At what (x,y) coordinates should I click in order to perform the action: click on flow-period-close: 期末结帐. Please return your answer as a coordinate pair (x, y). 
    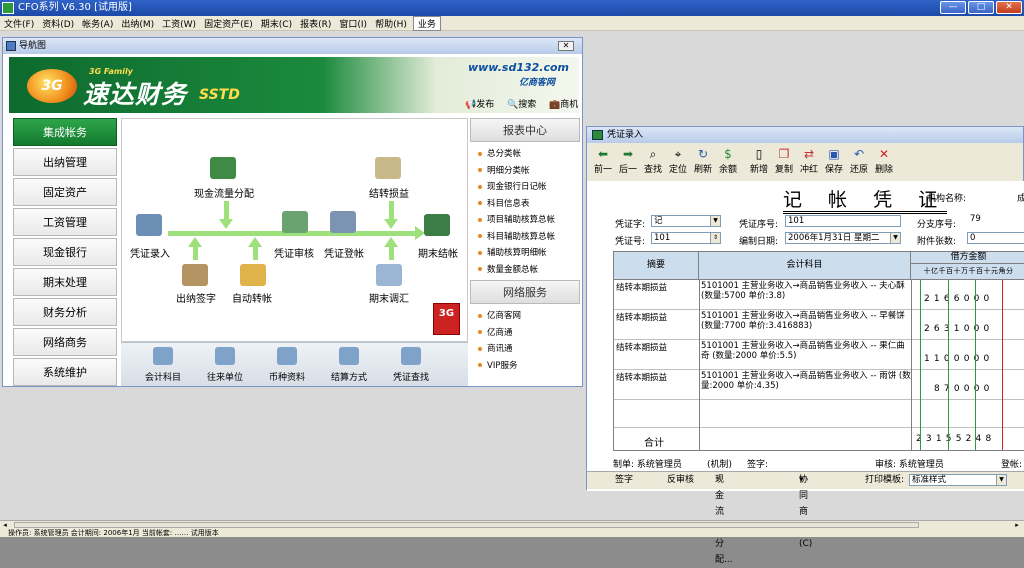
    Looking at the image, I should click on (438, 252).